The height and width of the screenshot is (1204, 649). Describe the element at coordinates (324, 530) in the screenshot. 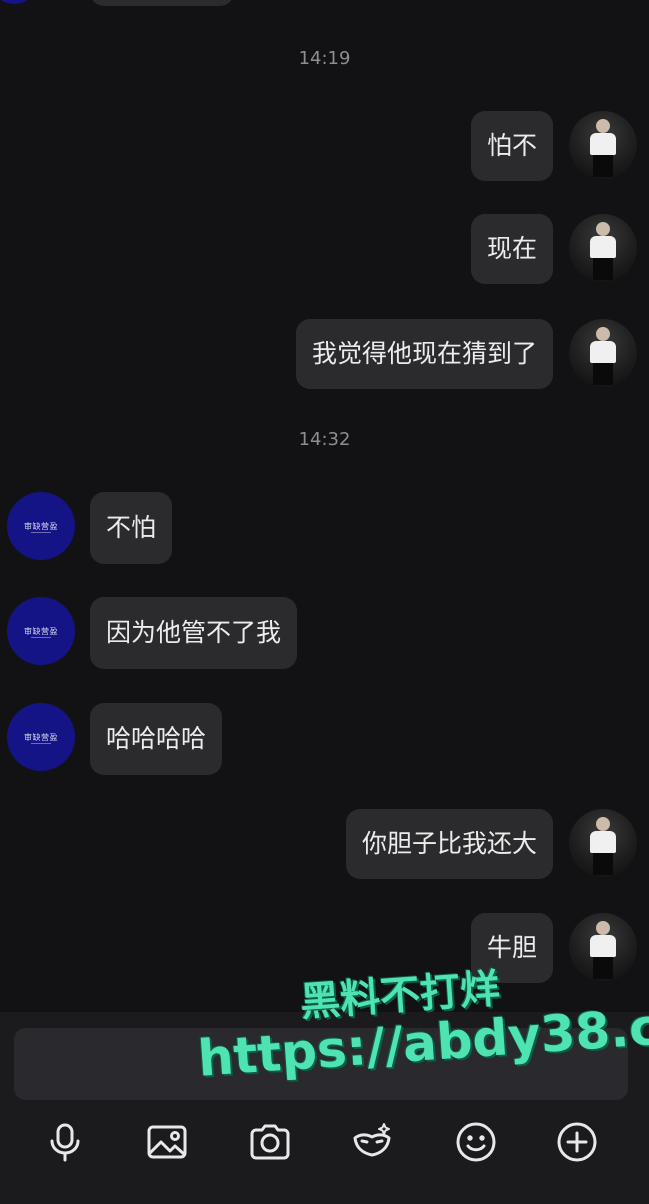

I see `message-row: 审缺营盈 不怕` at that location.